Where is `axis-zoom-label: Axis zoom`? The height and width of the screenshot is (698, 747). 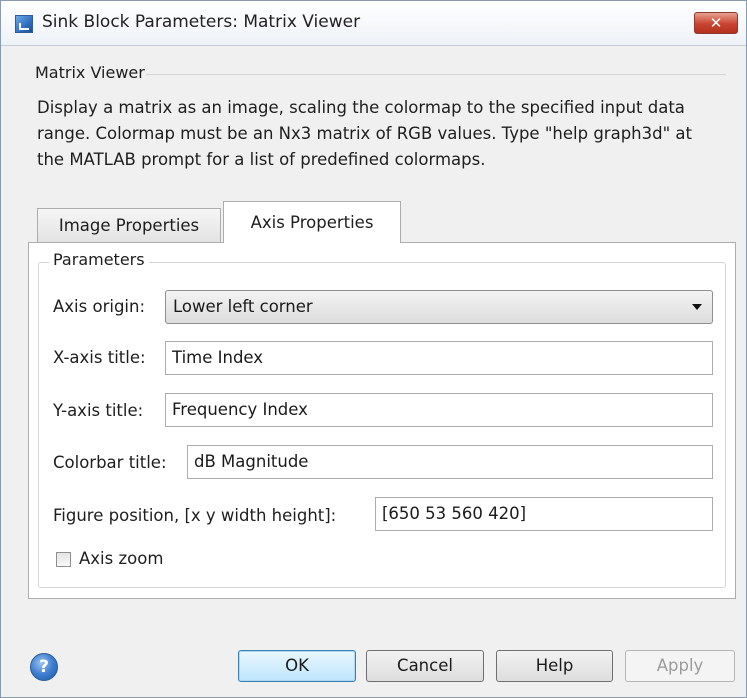 axis-zoom-label: Axis zoom is located at coordinates (121, 558).